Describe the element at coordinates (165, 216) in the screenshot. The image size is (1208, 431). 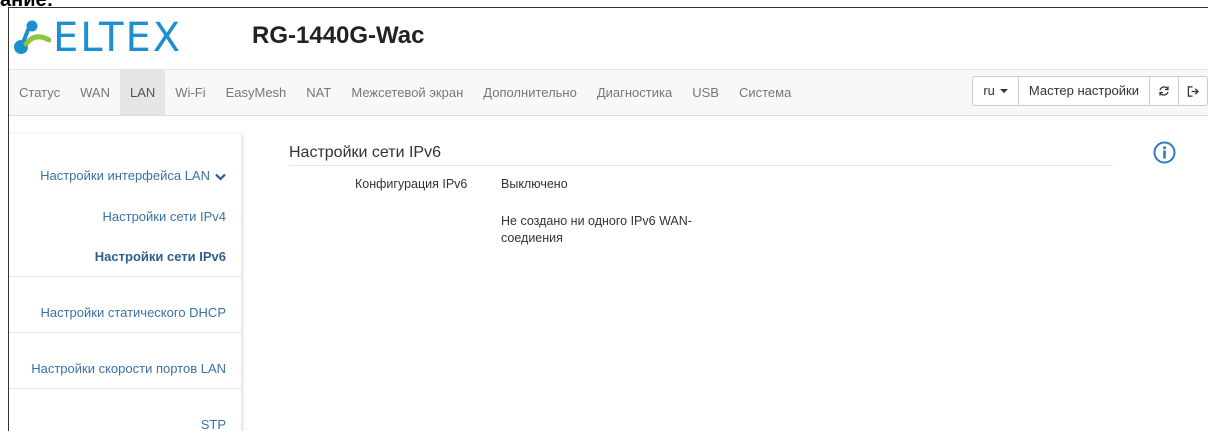
I see `sidebar-item-ipv4: Настройки сети IPv4` at that location.